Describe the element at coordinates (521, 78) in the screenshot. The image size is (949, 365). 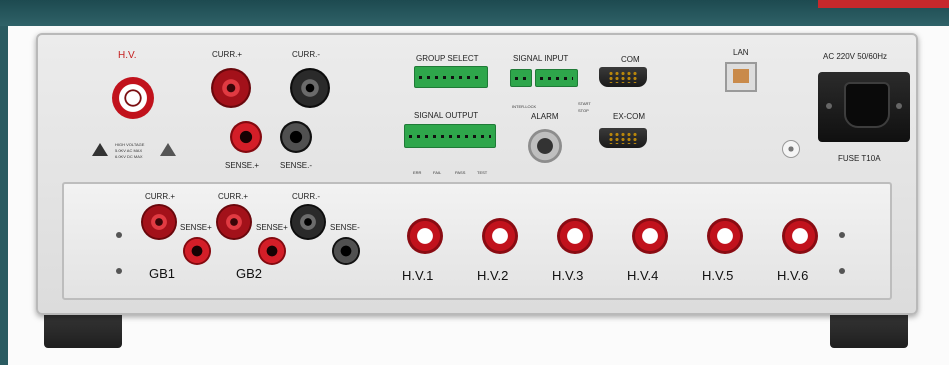
I see `interlock-terminal` at that location.